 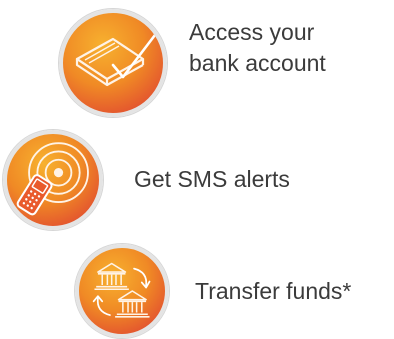 What do you see at coordinates (122, 291) in the screenshot?
I see `bank-transfer-icon` at bounding box center [122, 291].